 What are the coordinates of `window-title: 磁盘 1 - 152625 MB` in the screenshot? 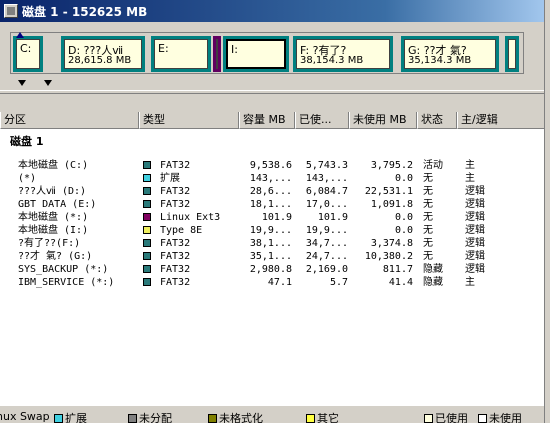 It's located at (85, 12).